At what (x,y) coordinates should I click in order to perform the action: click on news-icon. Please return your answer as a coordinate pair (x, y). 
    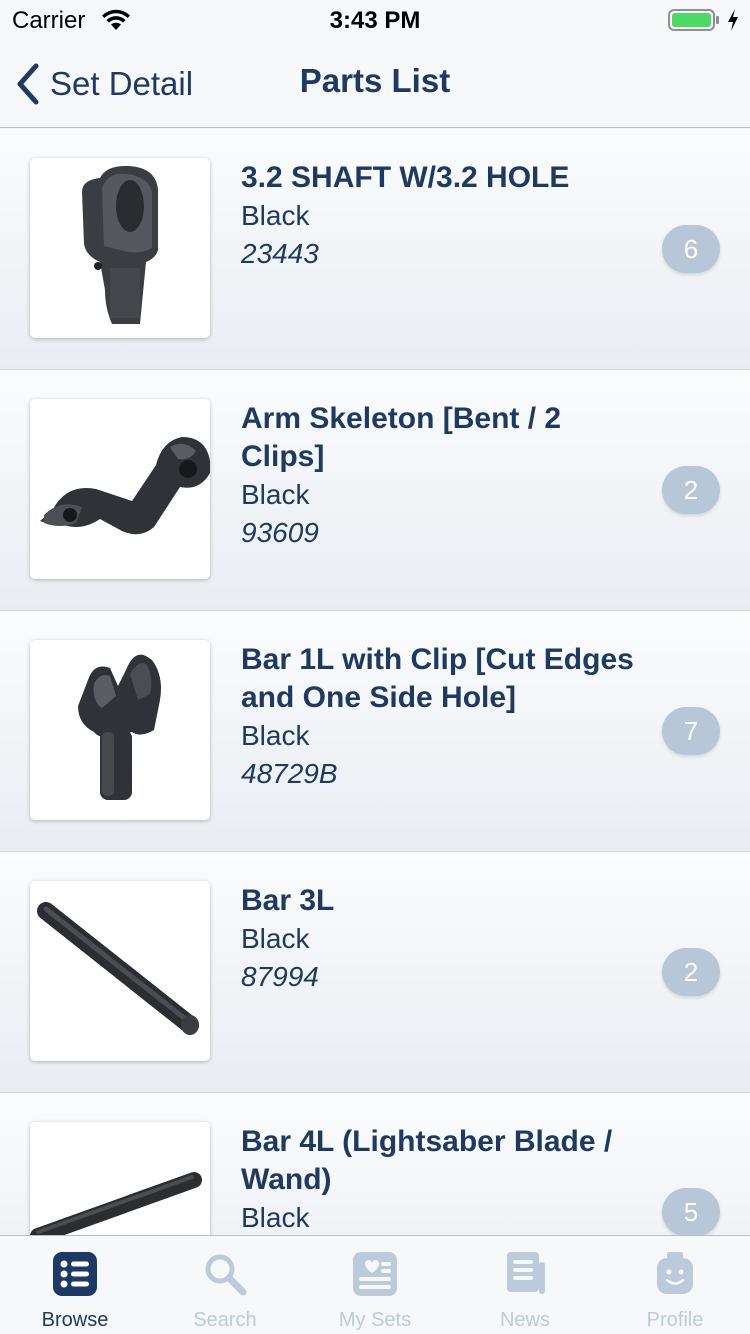
    Looking at the image, I should click on (526, 1273).